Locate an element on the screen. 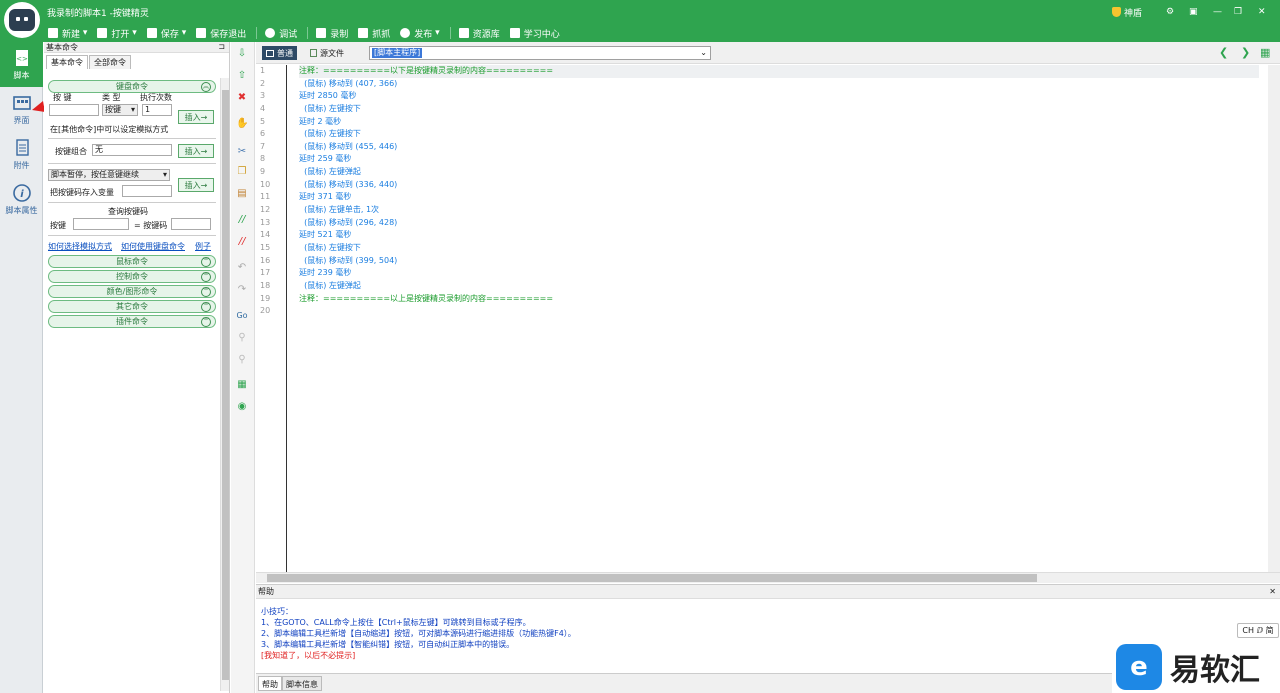 The height and width of the screenshot is (693, 1280). other-commands-header: 其它命令 ︾ is located at coordinates (132, 306).